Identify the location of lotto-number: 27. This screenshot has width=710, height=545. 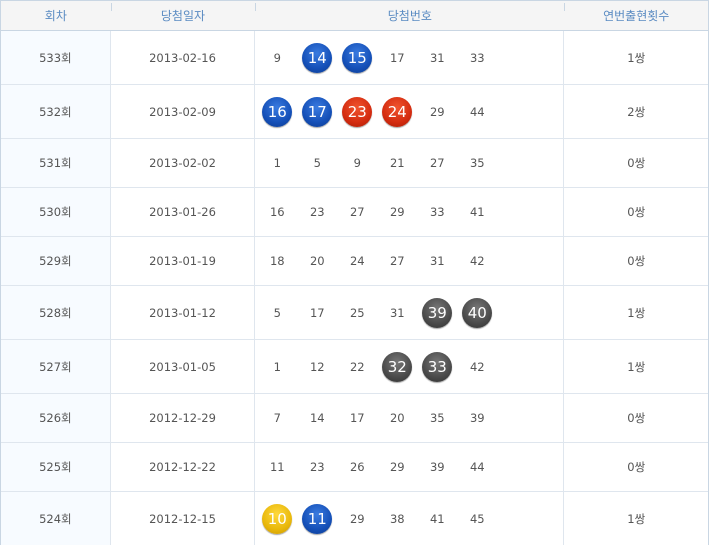
(397, 261).